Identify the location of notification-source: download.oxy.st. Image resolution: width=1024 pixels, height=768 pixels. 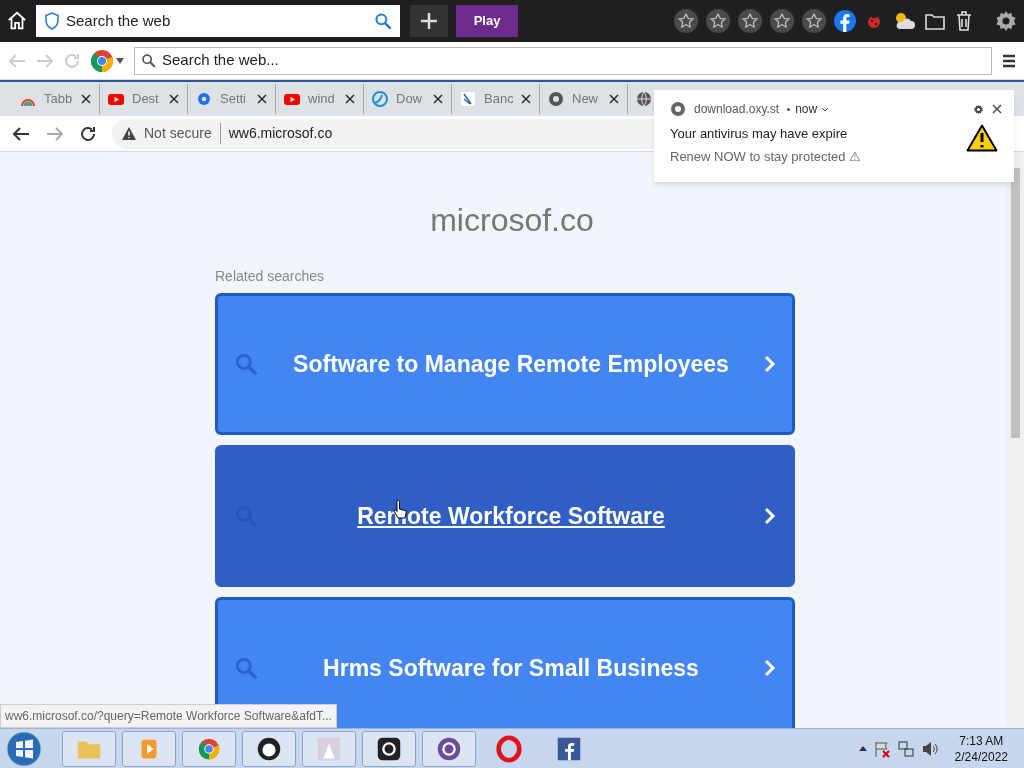
(737, 109).